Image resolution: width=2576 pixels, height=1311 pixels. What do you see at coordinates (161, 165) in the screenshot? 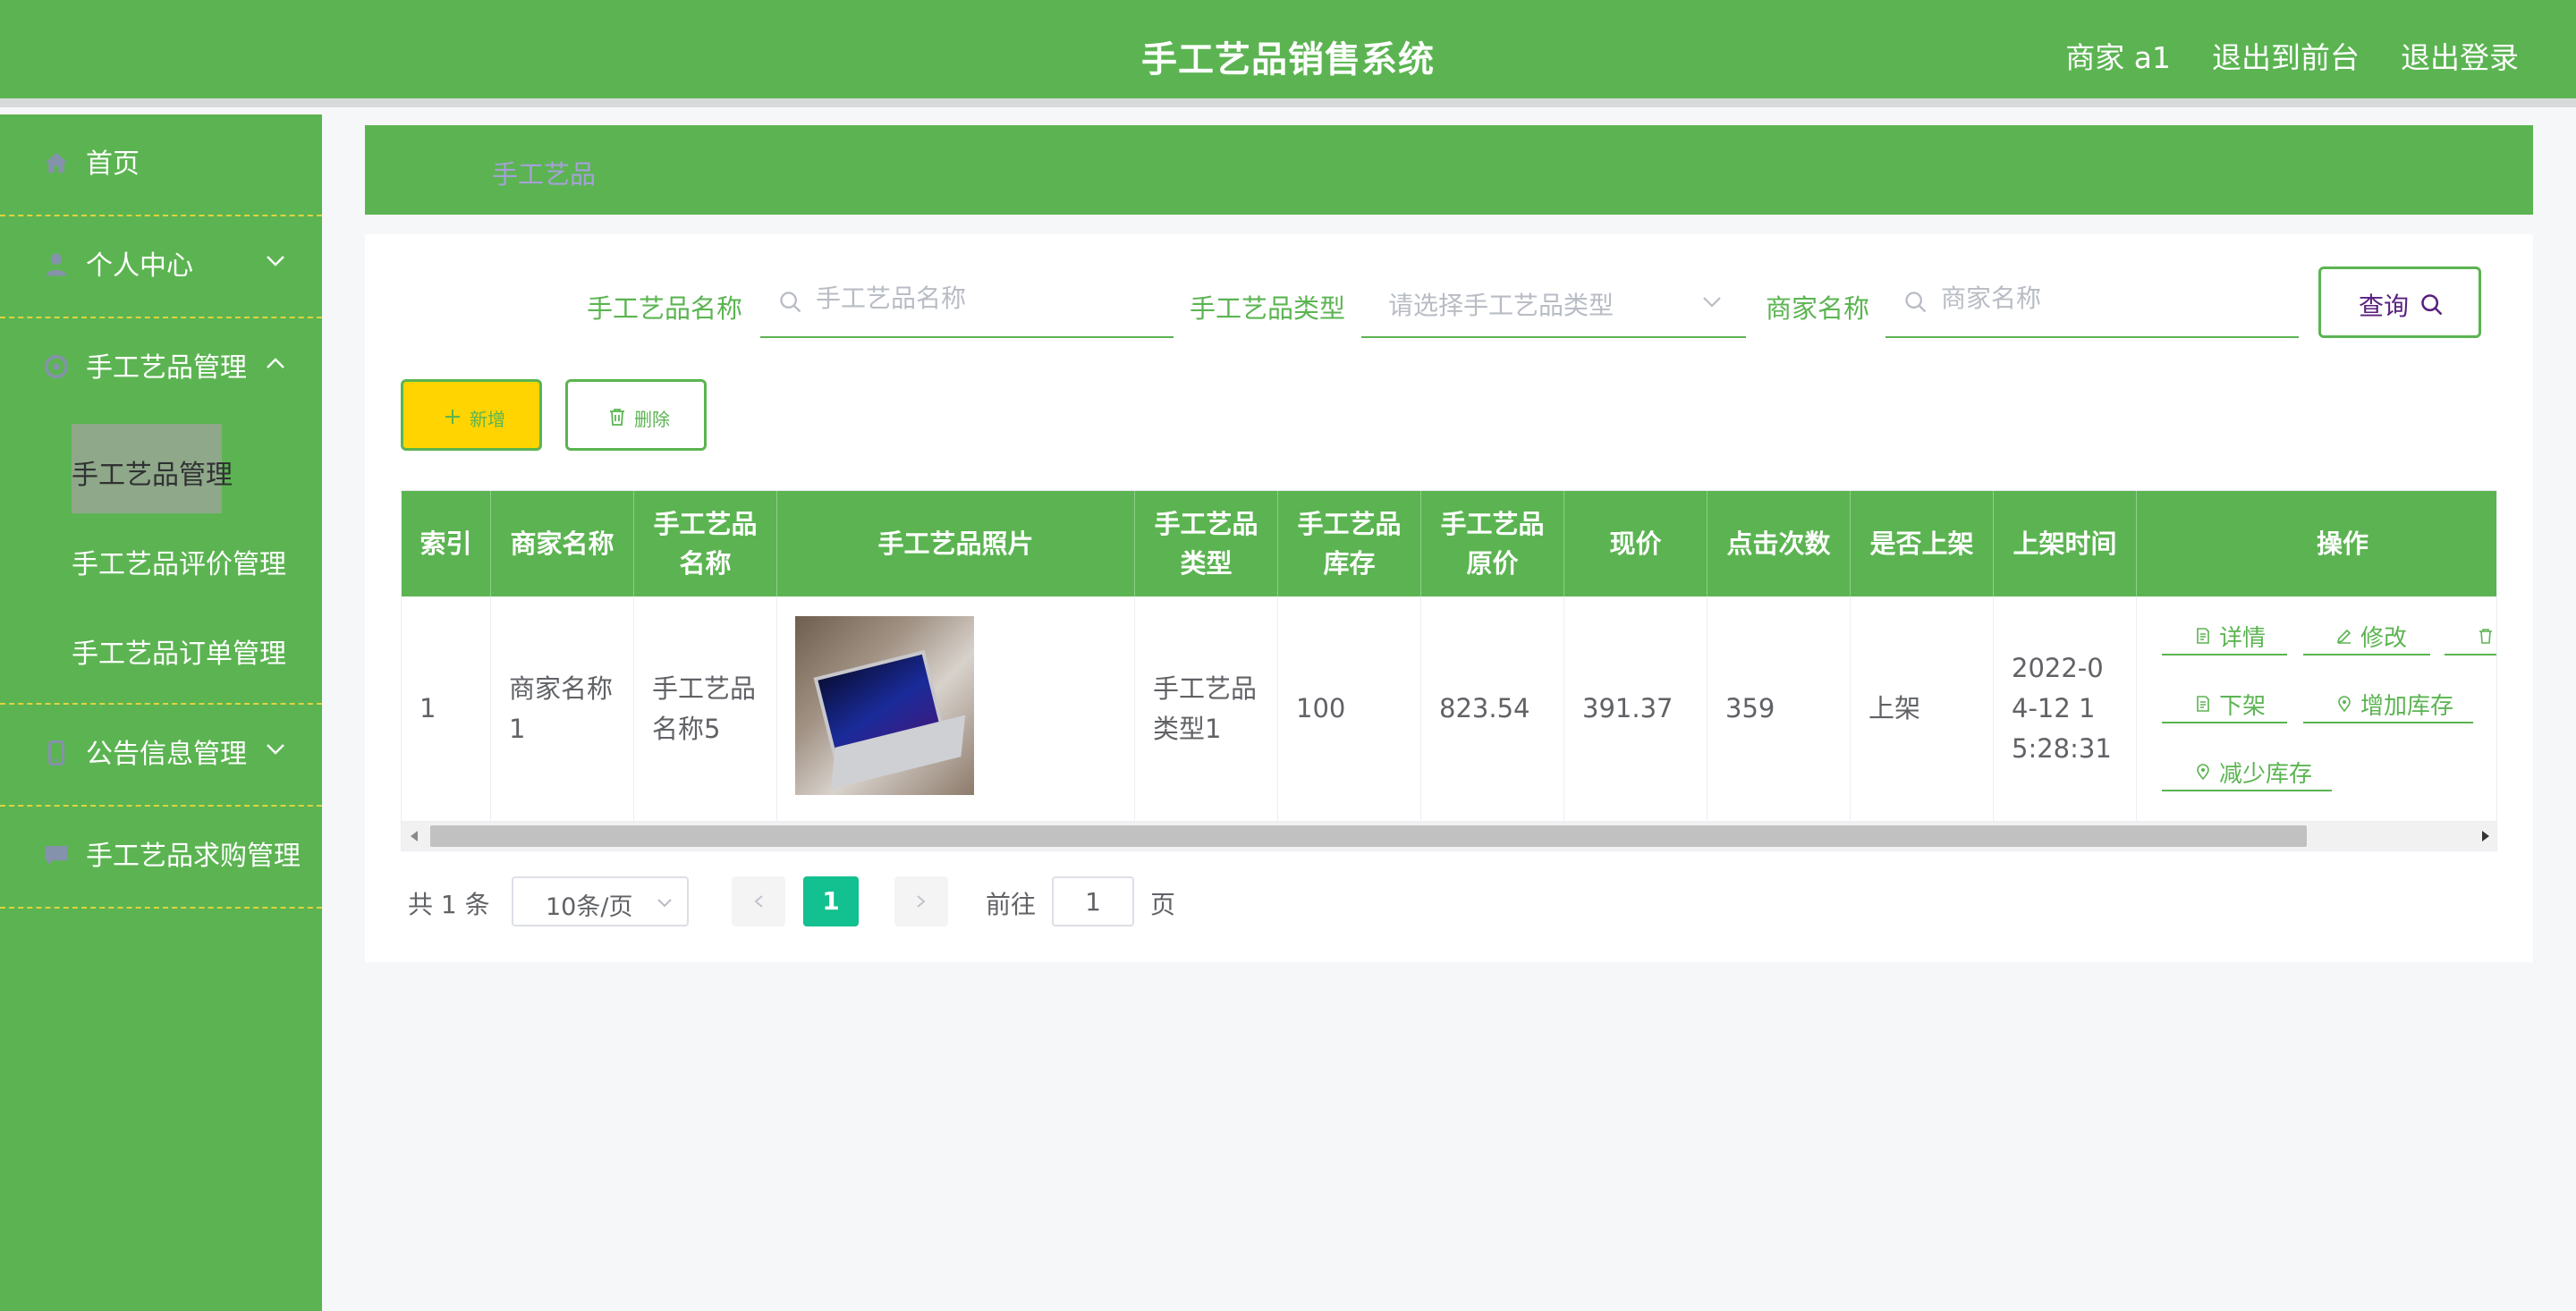
I see `sidebar-item-home: 首页` at bounding box center [161, 165].